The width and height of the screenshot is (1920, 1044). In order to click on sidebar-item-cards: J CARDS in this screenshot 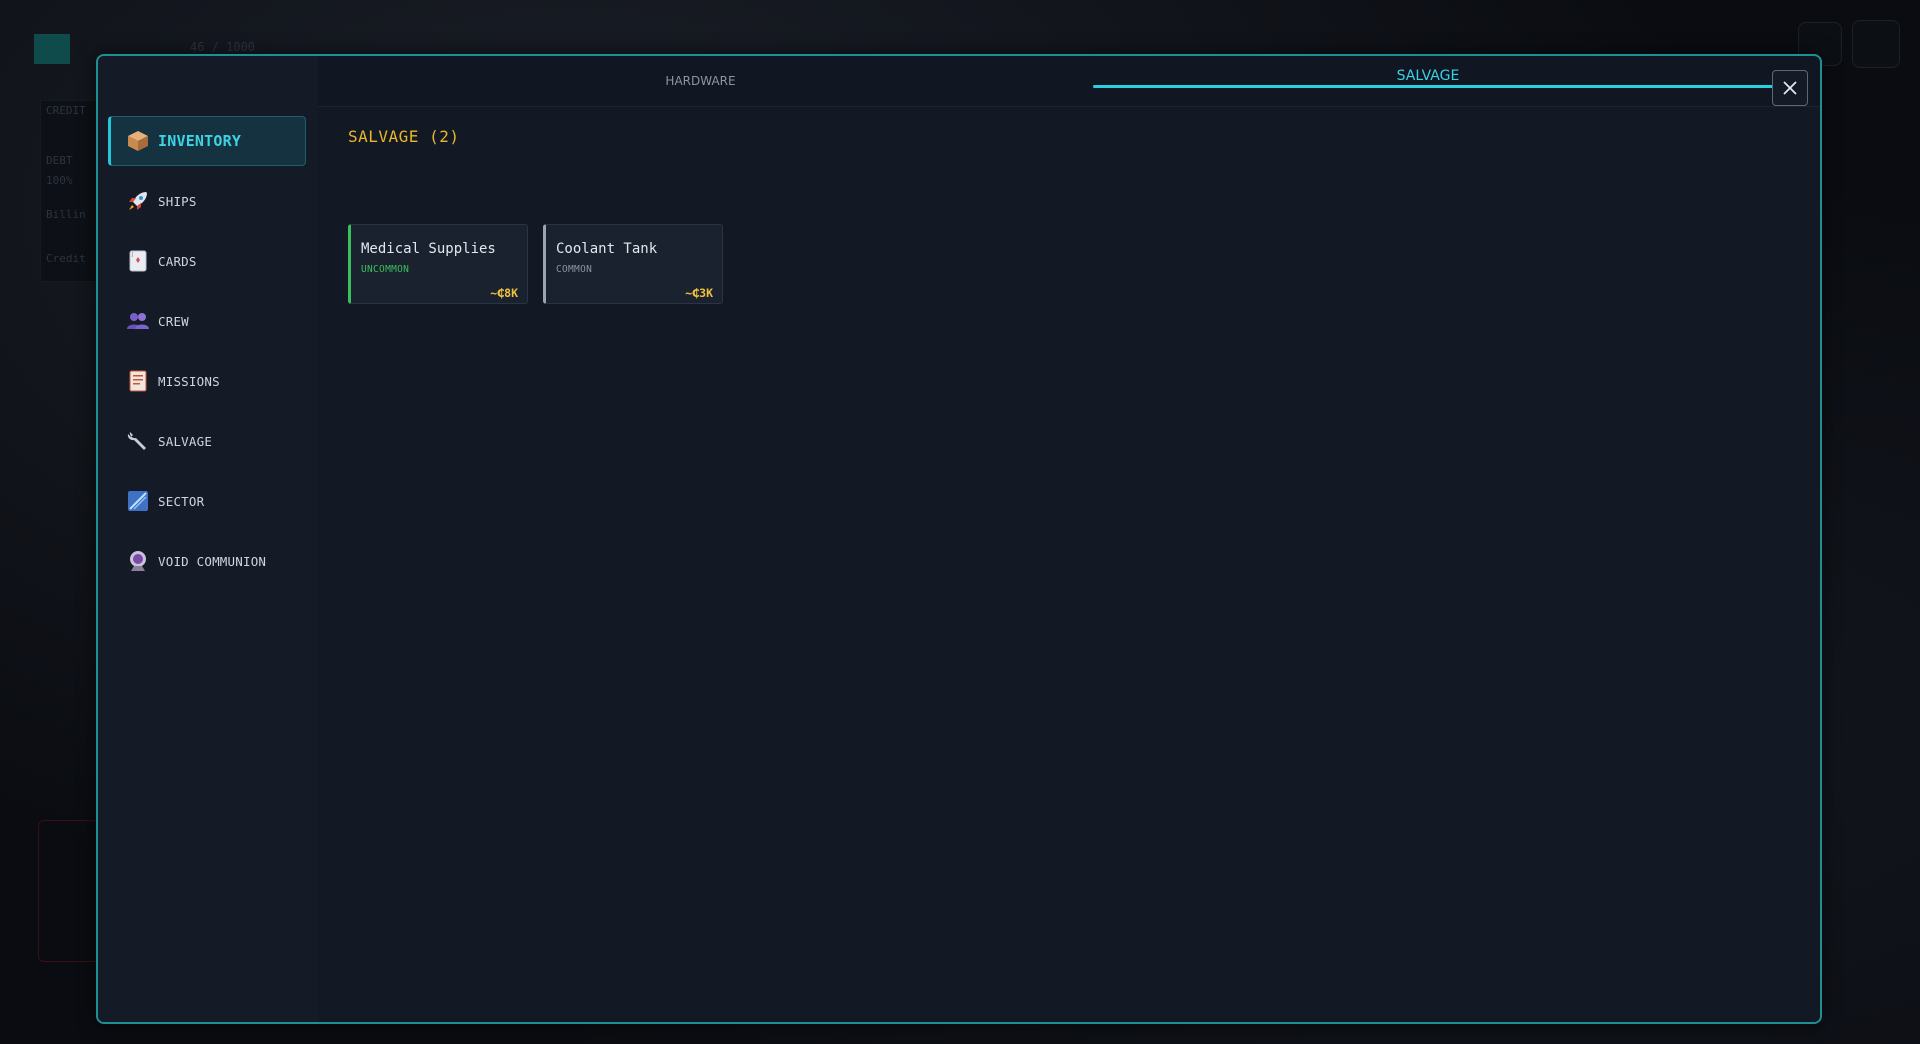, I will do `click(207, 261)`.